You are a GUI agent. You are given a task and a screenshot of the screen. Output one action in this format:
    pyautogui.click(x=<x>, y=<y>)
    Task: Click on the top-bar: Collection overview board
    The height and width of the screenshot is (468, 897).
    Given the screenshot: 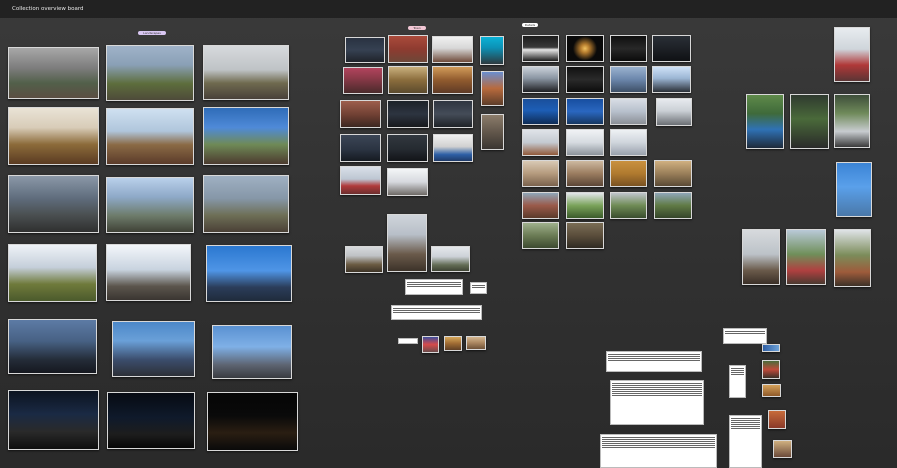 What is the action you would take?
    pyautogui.click(x=448, y=9)
    